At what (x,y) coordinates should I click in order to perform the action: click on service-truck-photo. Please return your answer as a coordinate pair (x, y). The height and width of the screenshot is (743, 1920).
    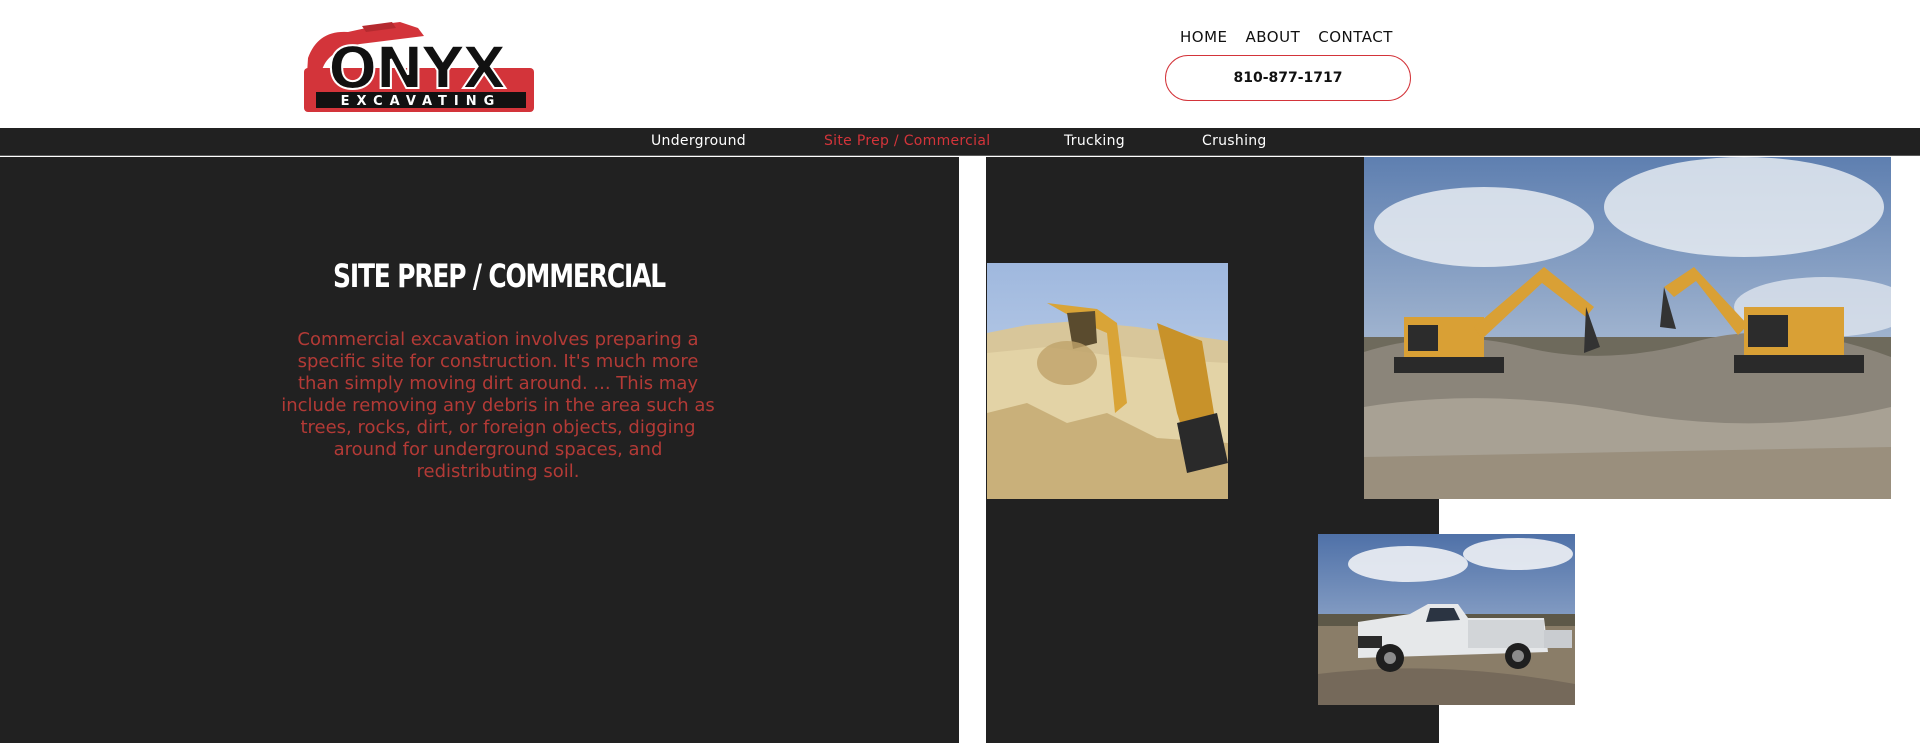
    Looking at the image, I should click on (1446, 619).